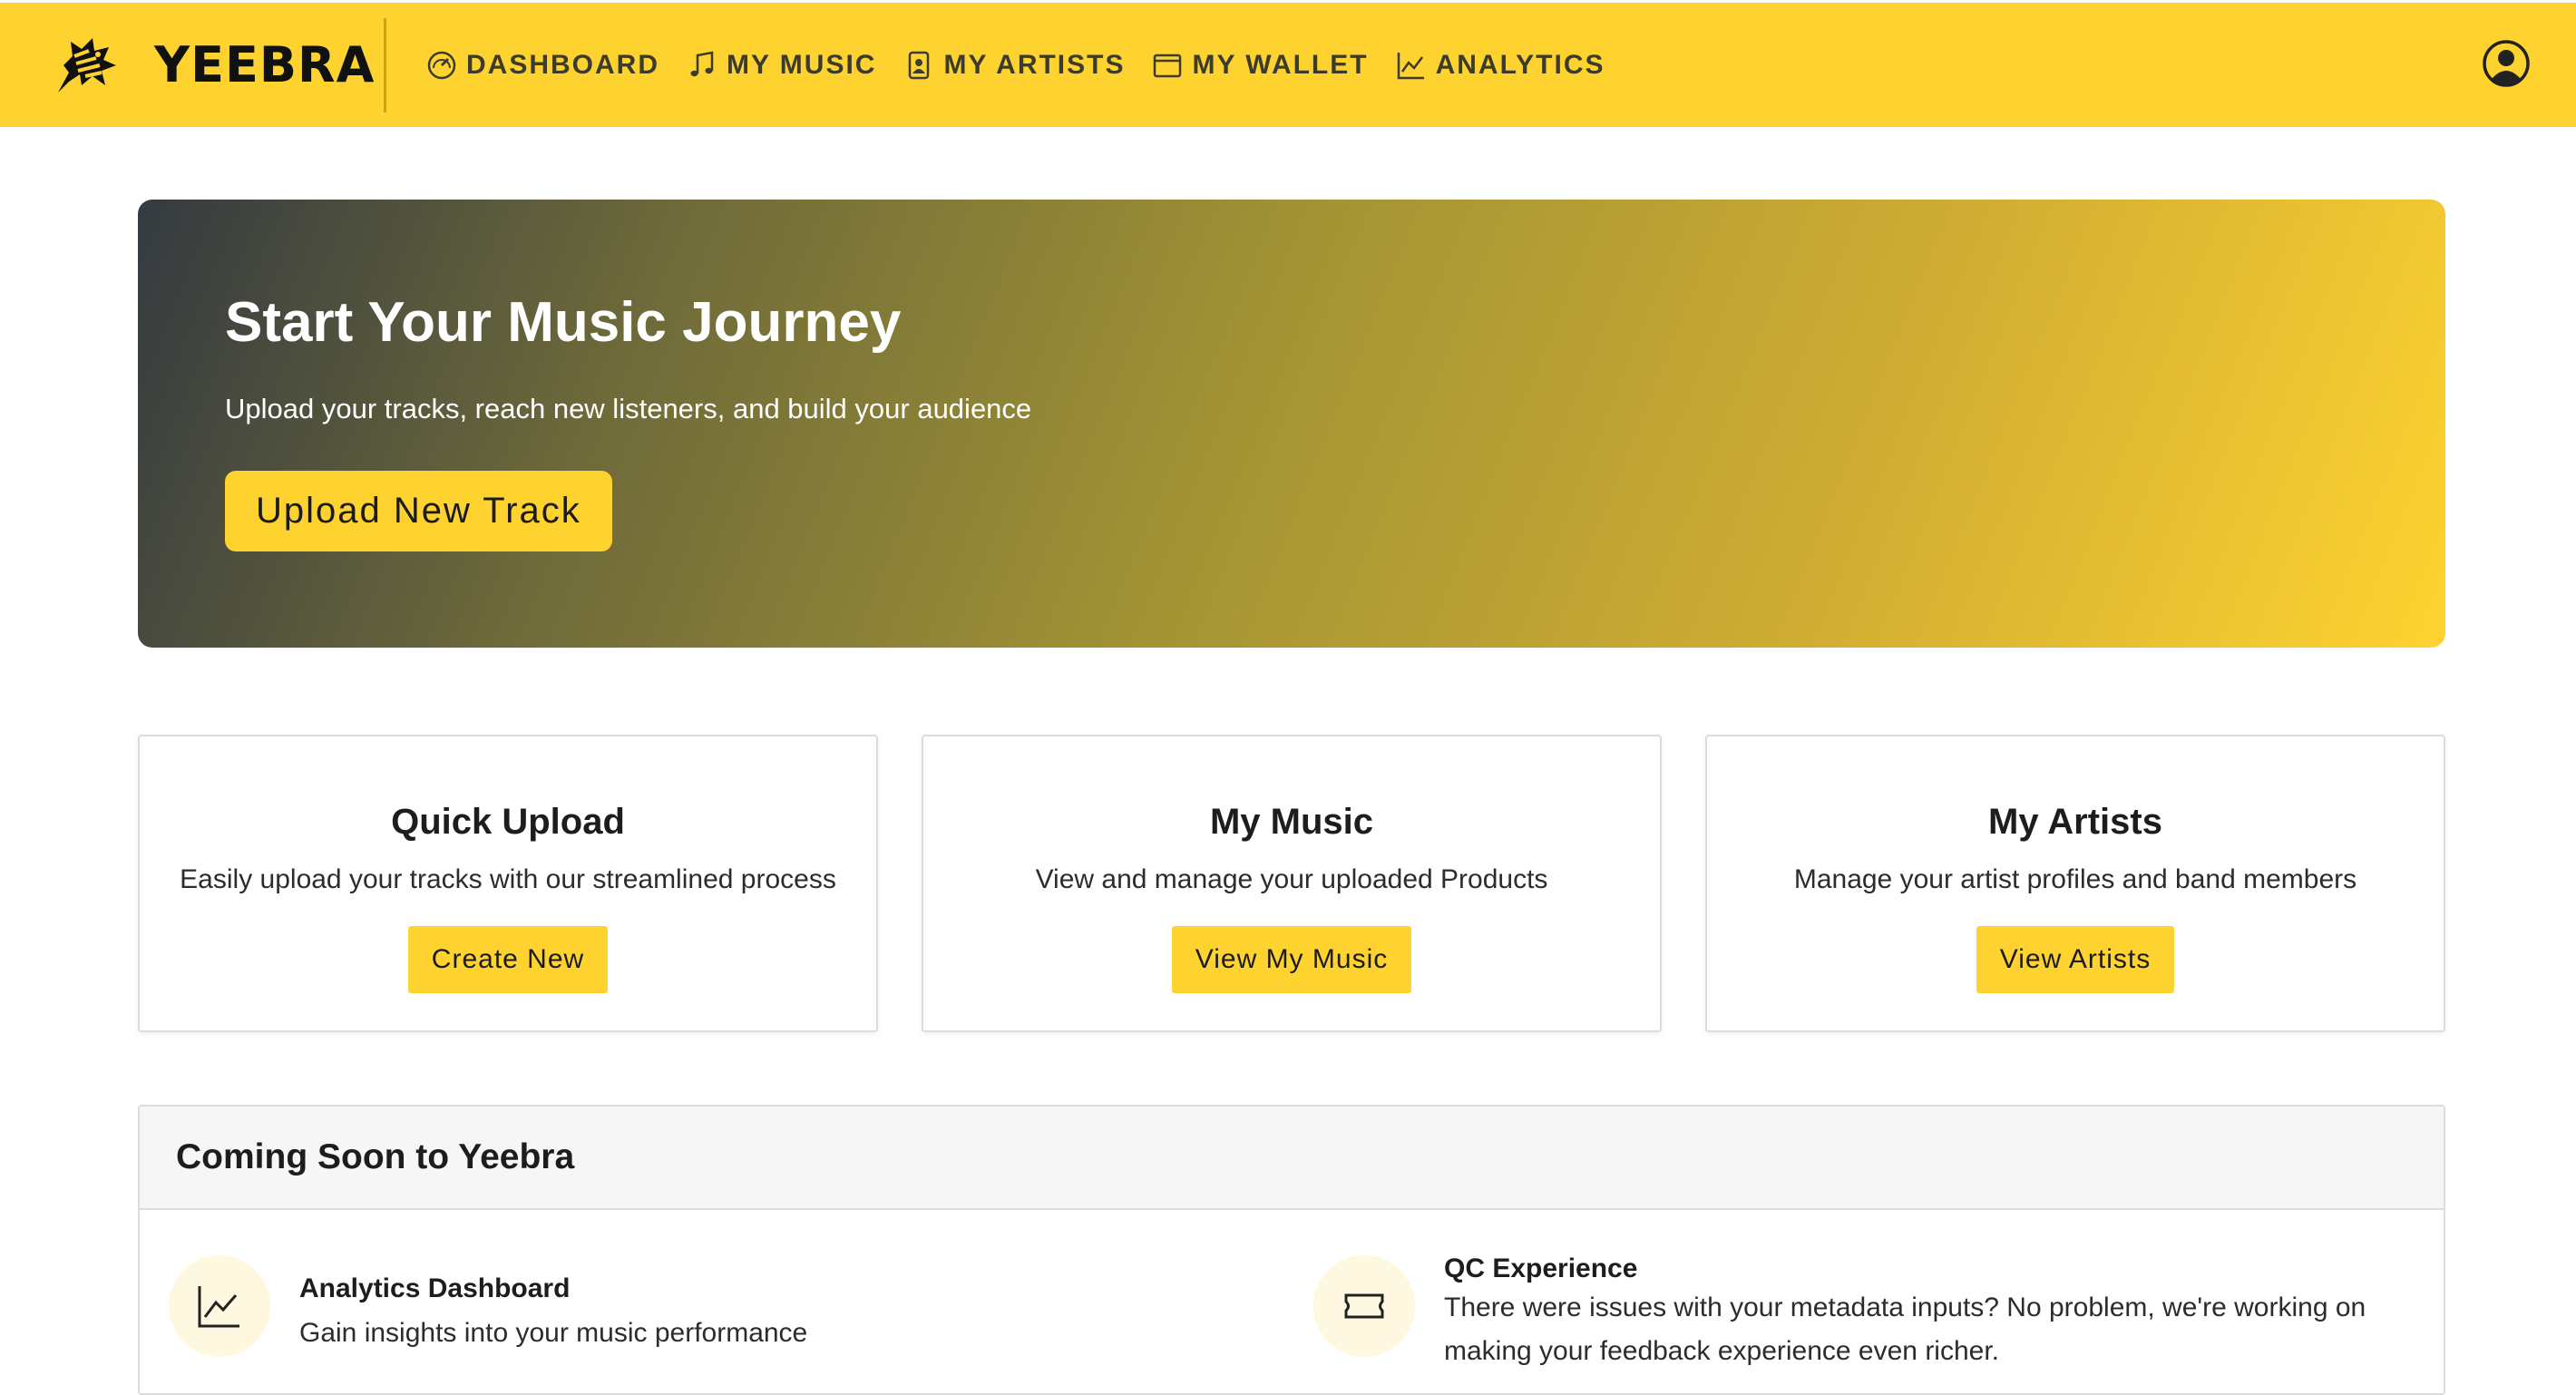  What do you see at coordinates (1280, 65) in the screenshot?
I see `nav-item-label: MY WALLET` at bounding box center [1280, 65].